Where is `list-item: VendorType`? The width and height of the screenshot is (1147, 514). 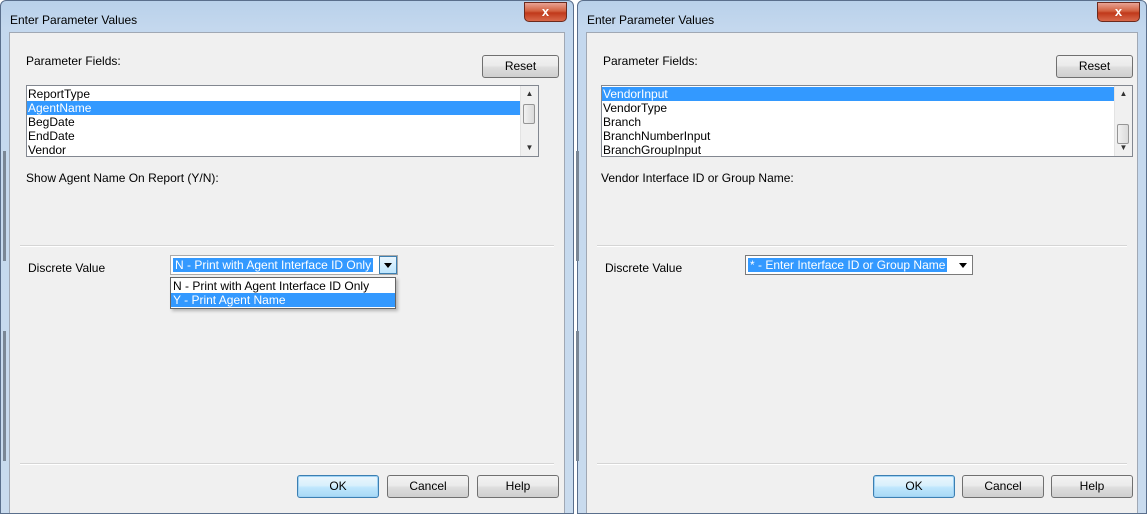
list-item: VendorType is located at coordinates (867, 108).